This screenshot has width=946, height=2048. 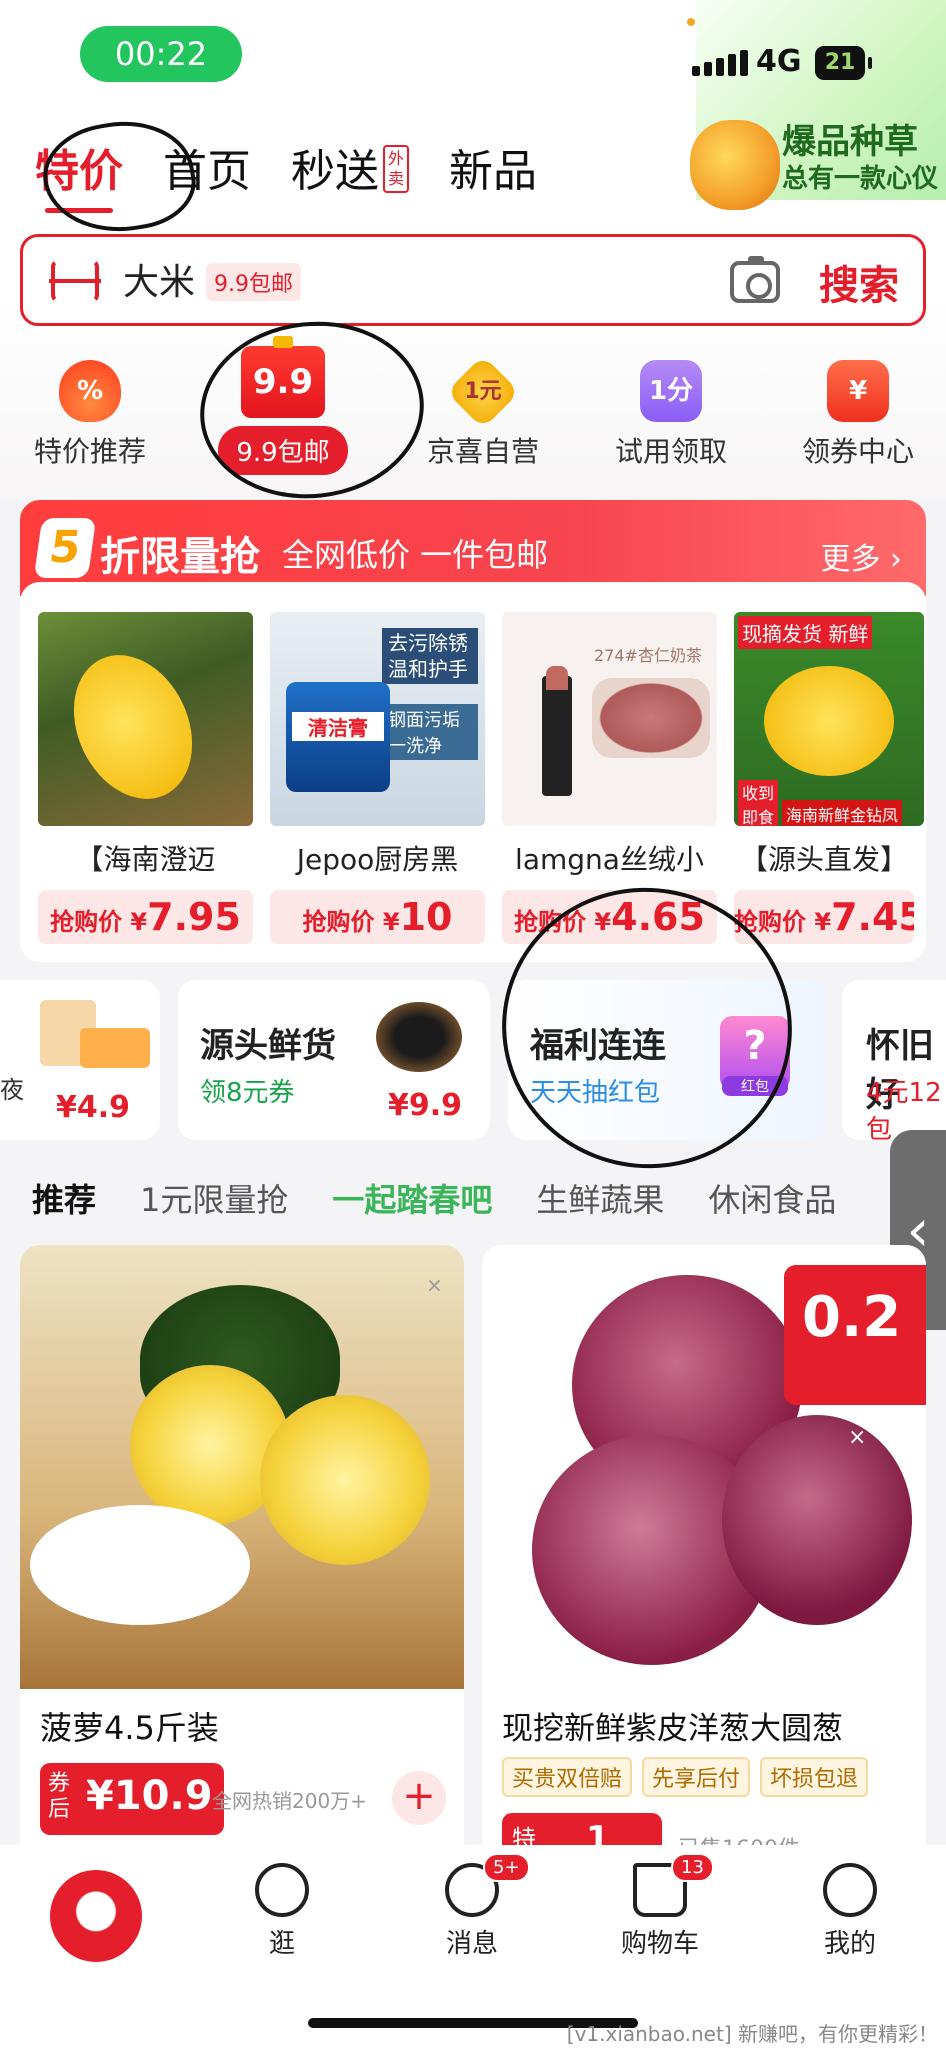 I want to click on mini-card-huaijiu: 怀旧好 4元12包, so click(x=894, y=1060).